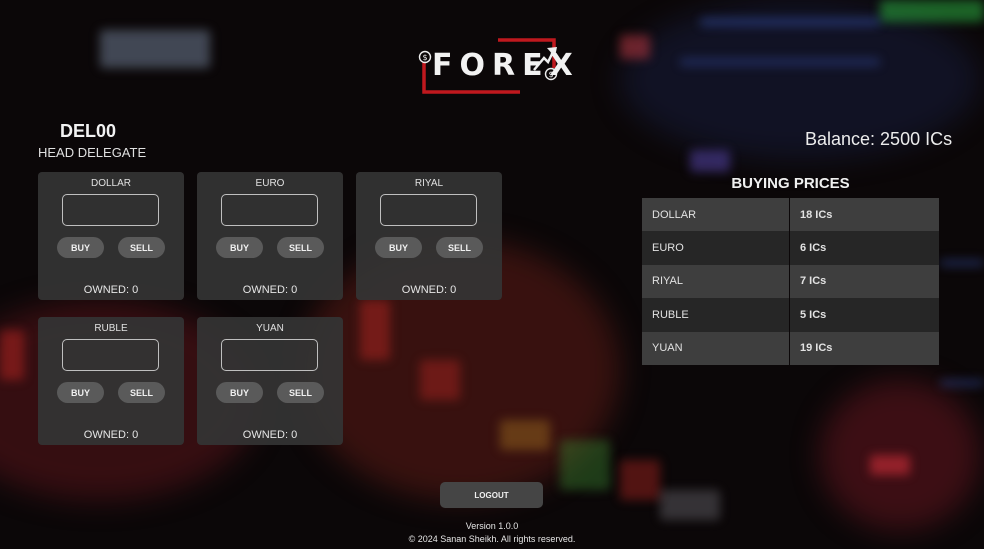 This screenshot has width=984, height=549. I want to click on sell-button-riyal: SELL, so click(459, 247).